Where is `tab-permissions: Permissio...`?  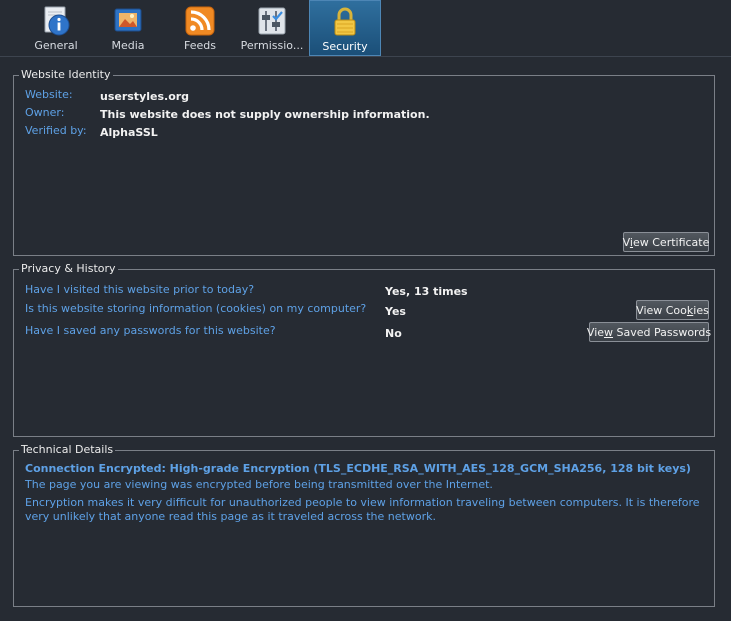 tab-permissions: Permissio... is located at coordinates (272, 27).